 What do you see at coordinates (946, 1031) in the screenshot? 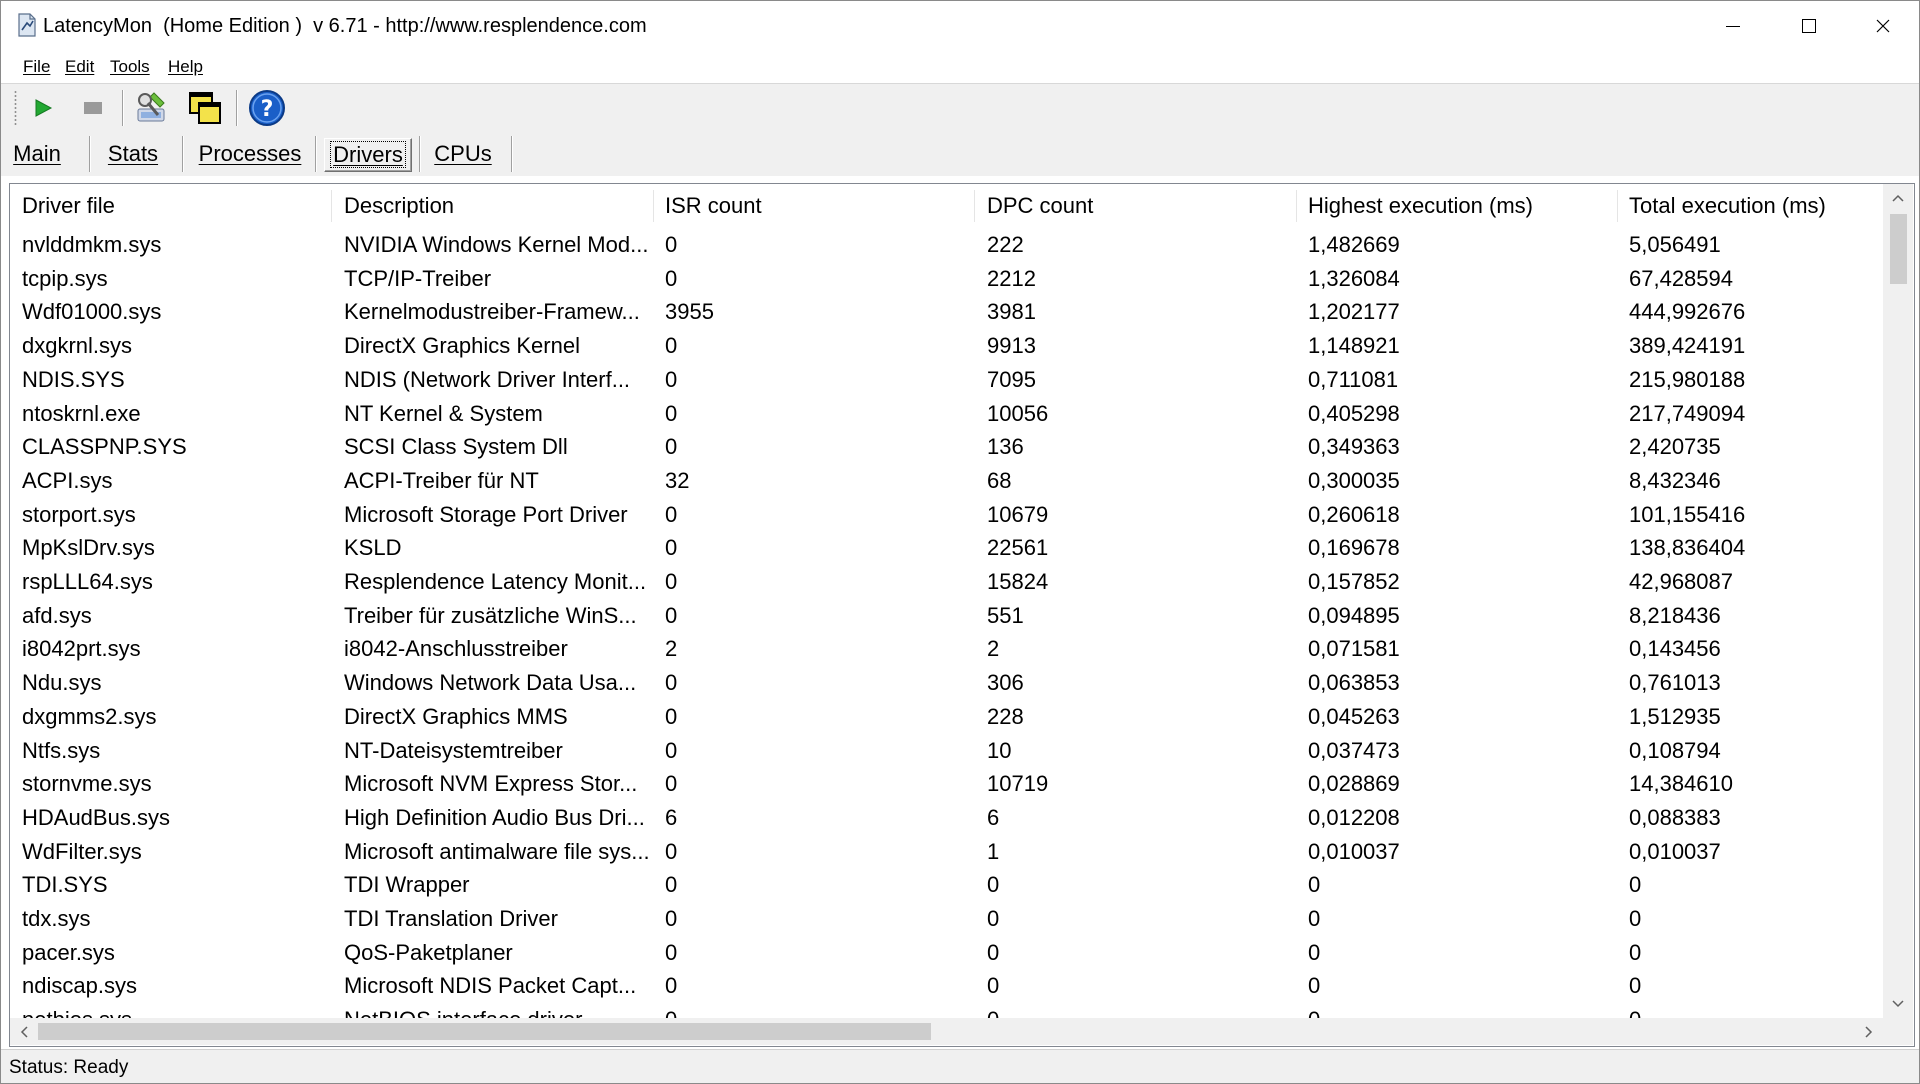
I see `horizontal-scrollbar` at bounding box center [946, 1031].